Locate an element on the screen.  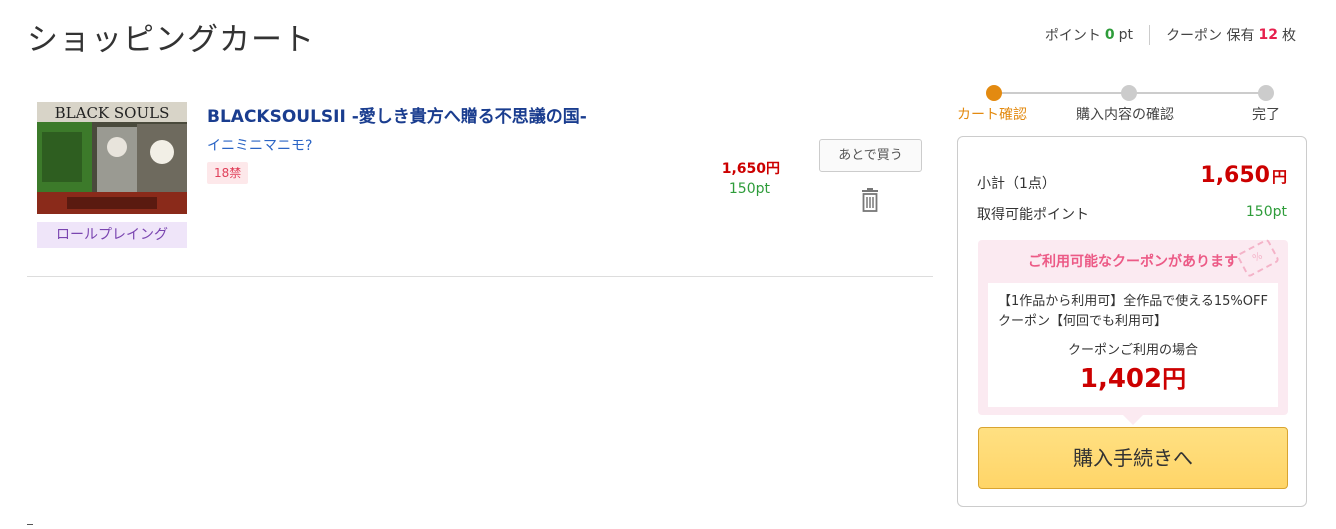
product-artwork: BLACK SOULS is located at coordinates (112, 158).